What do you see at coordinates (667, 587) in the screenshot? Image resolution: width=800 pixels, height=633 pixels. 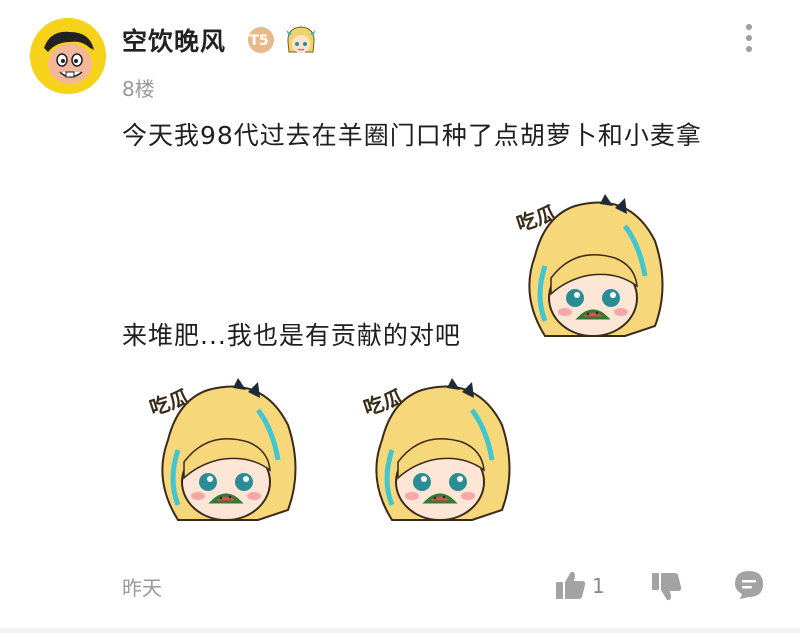 I see `thumbs-down-icon` at bounding box center [667, 587].